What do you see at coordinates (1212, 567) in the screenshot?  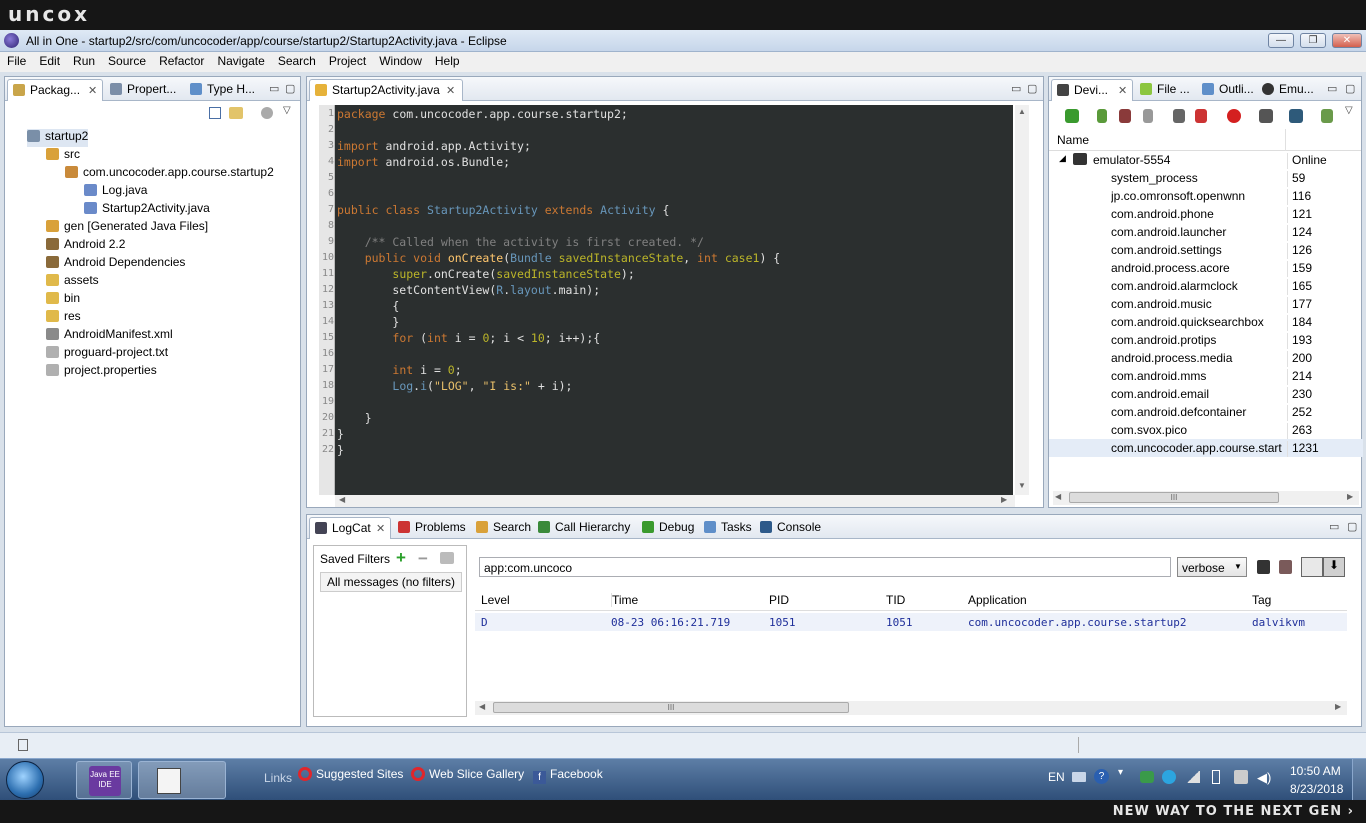 I see `level-select: verbose ▼` at bounding box center [1212, 567].